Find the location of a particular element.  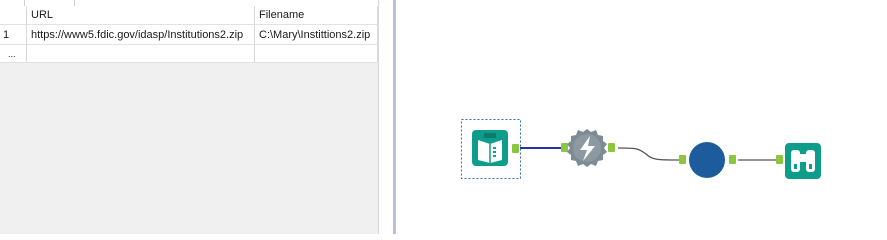

new-row-url-cell is located at coordinates (140, 53).